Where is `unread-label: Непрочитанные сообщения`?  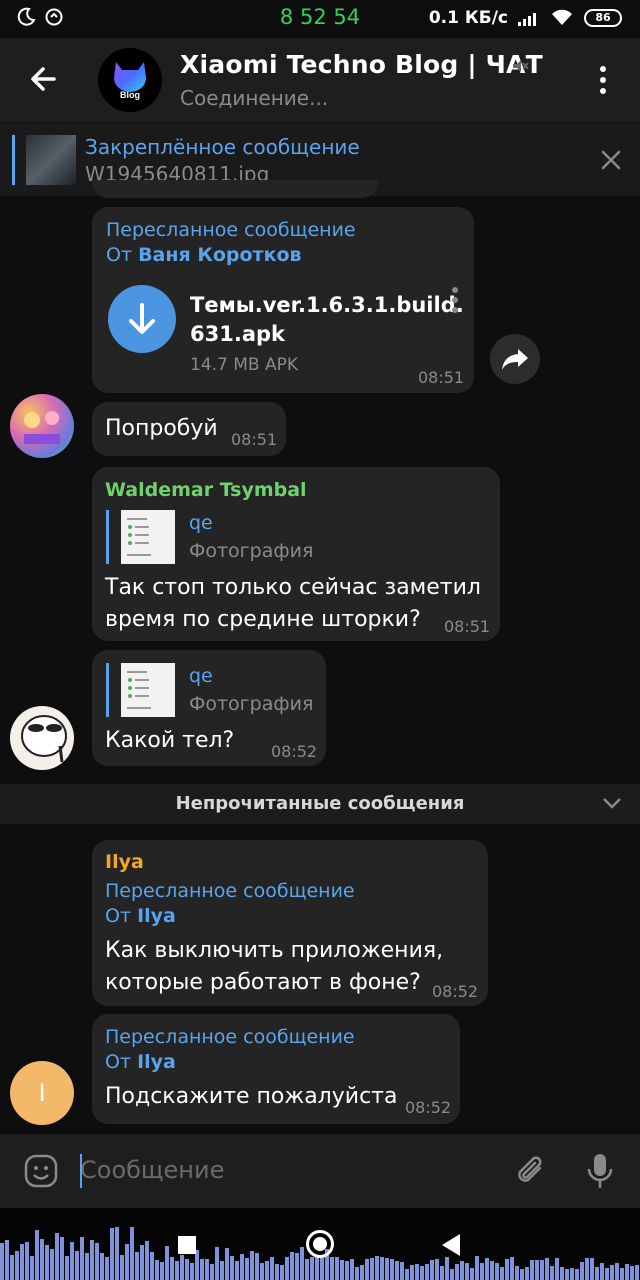
unread-label: Непрочитанные сообщения is located at coordinates (320, 803).